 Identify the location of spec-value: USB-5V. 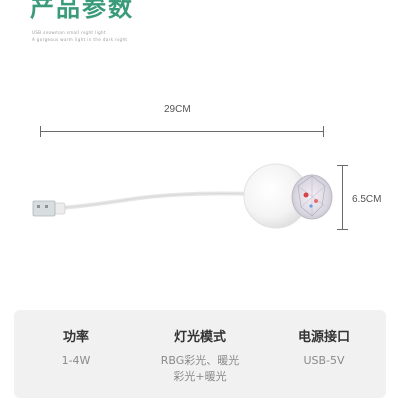
(324, 360).